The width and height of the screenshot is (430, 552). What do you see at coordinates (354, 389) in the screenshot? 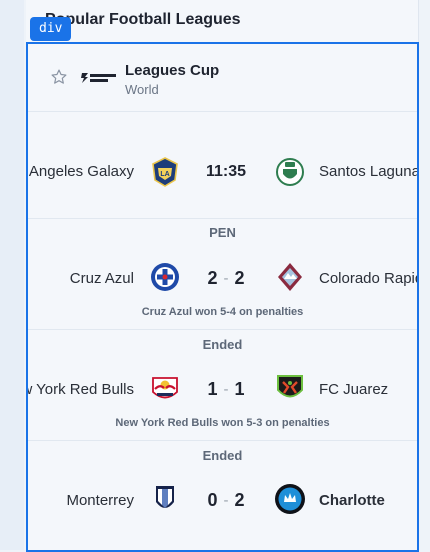
I see `away-team-name: FC Juarez` at bounding box center [354, 389].